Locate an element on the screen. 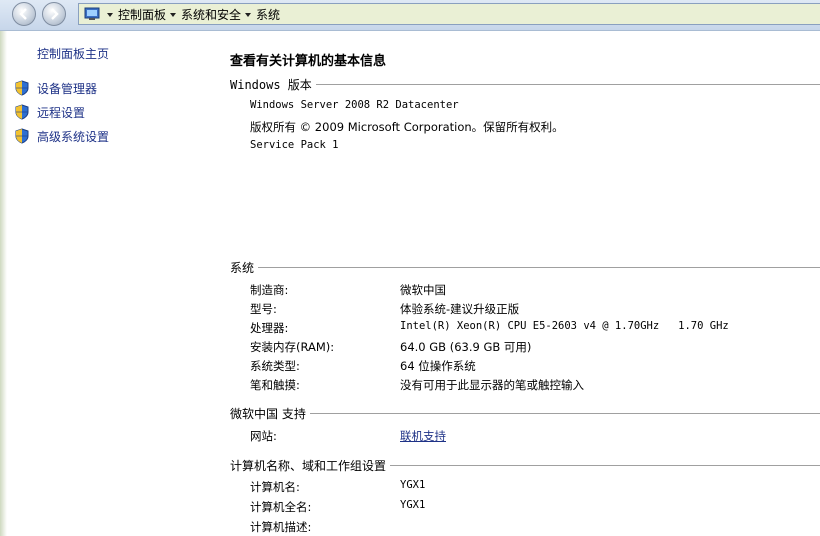  section-computer-name: 计算机名称、域和工作组设置 is located at coordinates (525, 465).